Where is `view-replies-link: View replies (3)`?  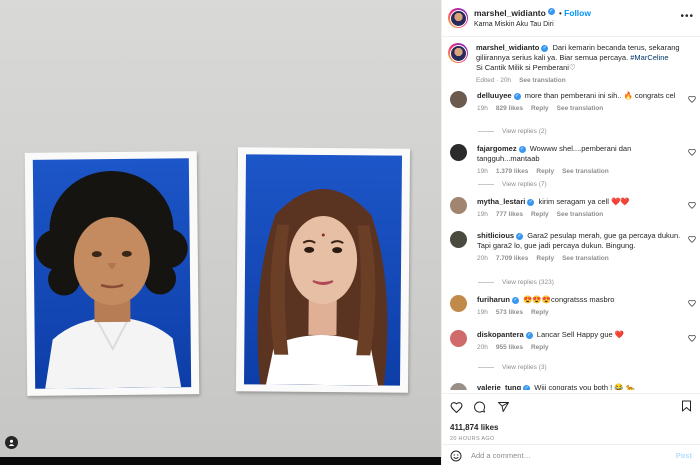 view-replies-link: View replies (3) is located at coordinates (512, 367).